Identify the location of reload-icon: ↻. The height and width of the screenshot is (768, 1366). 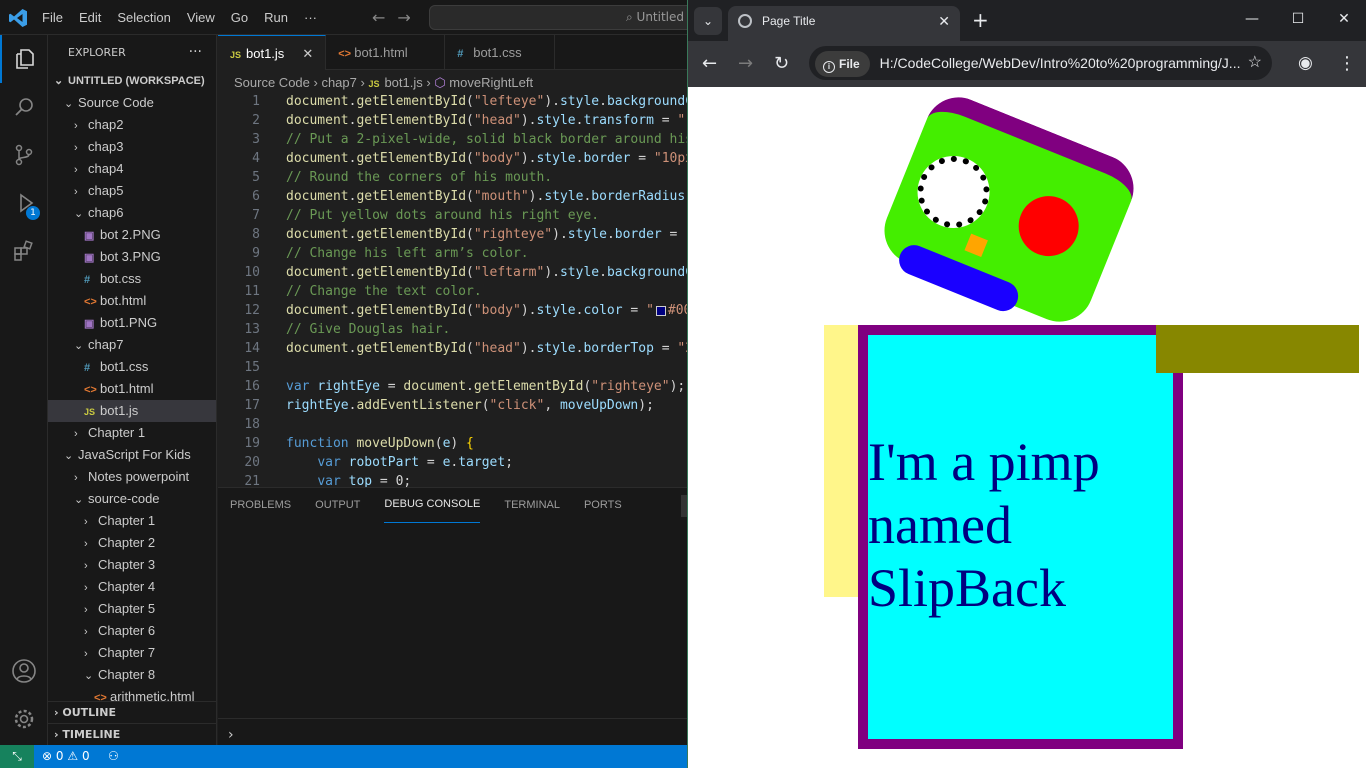
(781, 63).